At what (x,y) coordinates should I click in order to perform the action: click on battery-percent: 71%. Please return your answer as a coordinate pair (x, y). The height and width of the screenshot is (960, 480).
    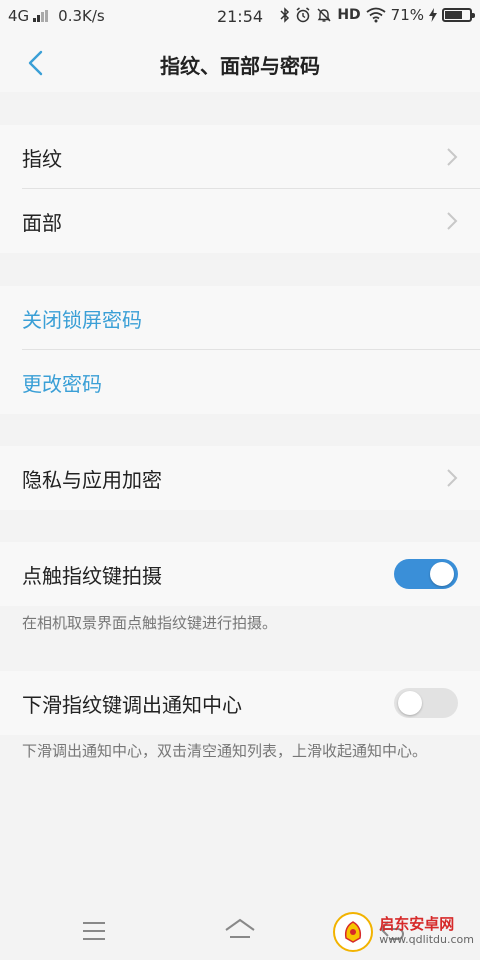
    Looking at the image, I should click on (407, 15).